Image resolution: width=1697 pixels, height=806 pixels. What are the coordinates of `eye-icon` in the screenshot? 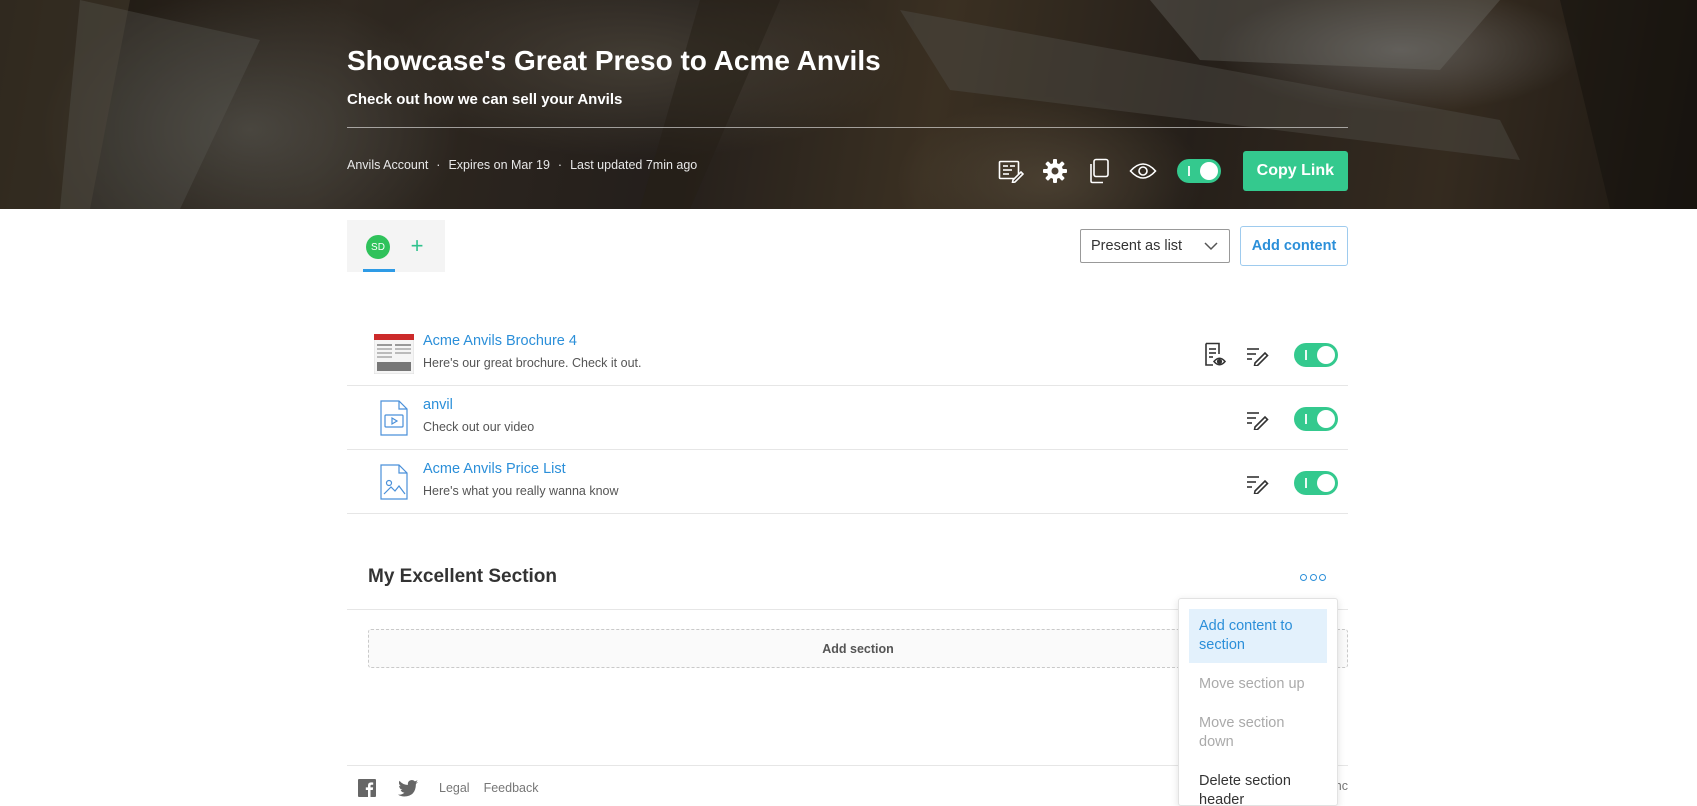 It's located at (1143, 171).